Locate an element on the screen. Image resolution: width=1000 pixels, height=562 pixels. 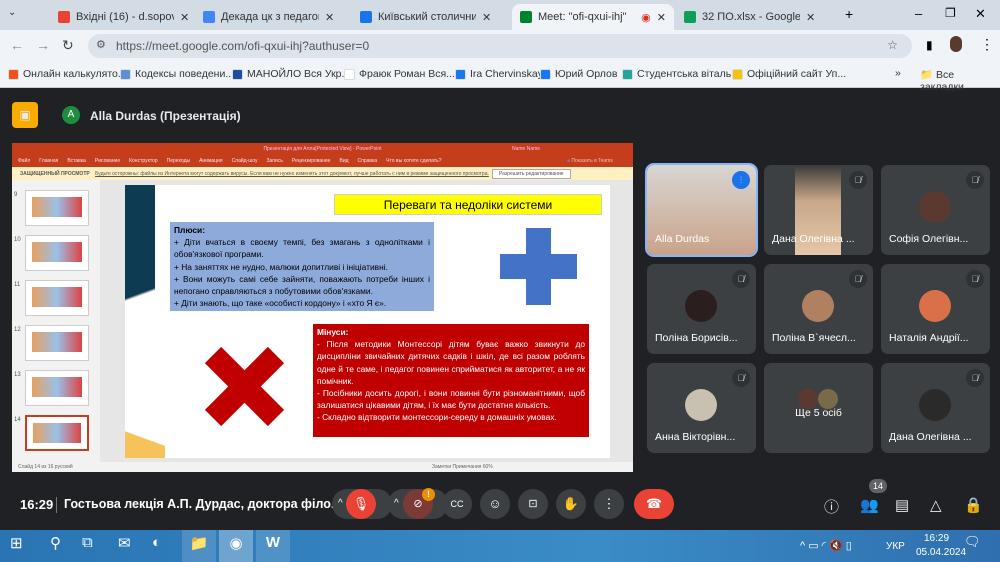
ribbon-tab: Конструктор is located at coordinates (143, 161).